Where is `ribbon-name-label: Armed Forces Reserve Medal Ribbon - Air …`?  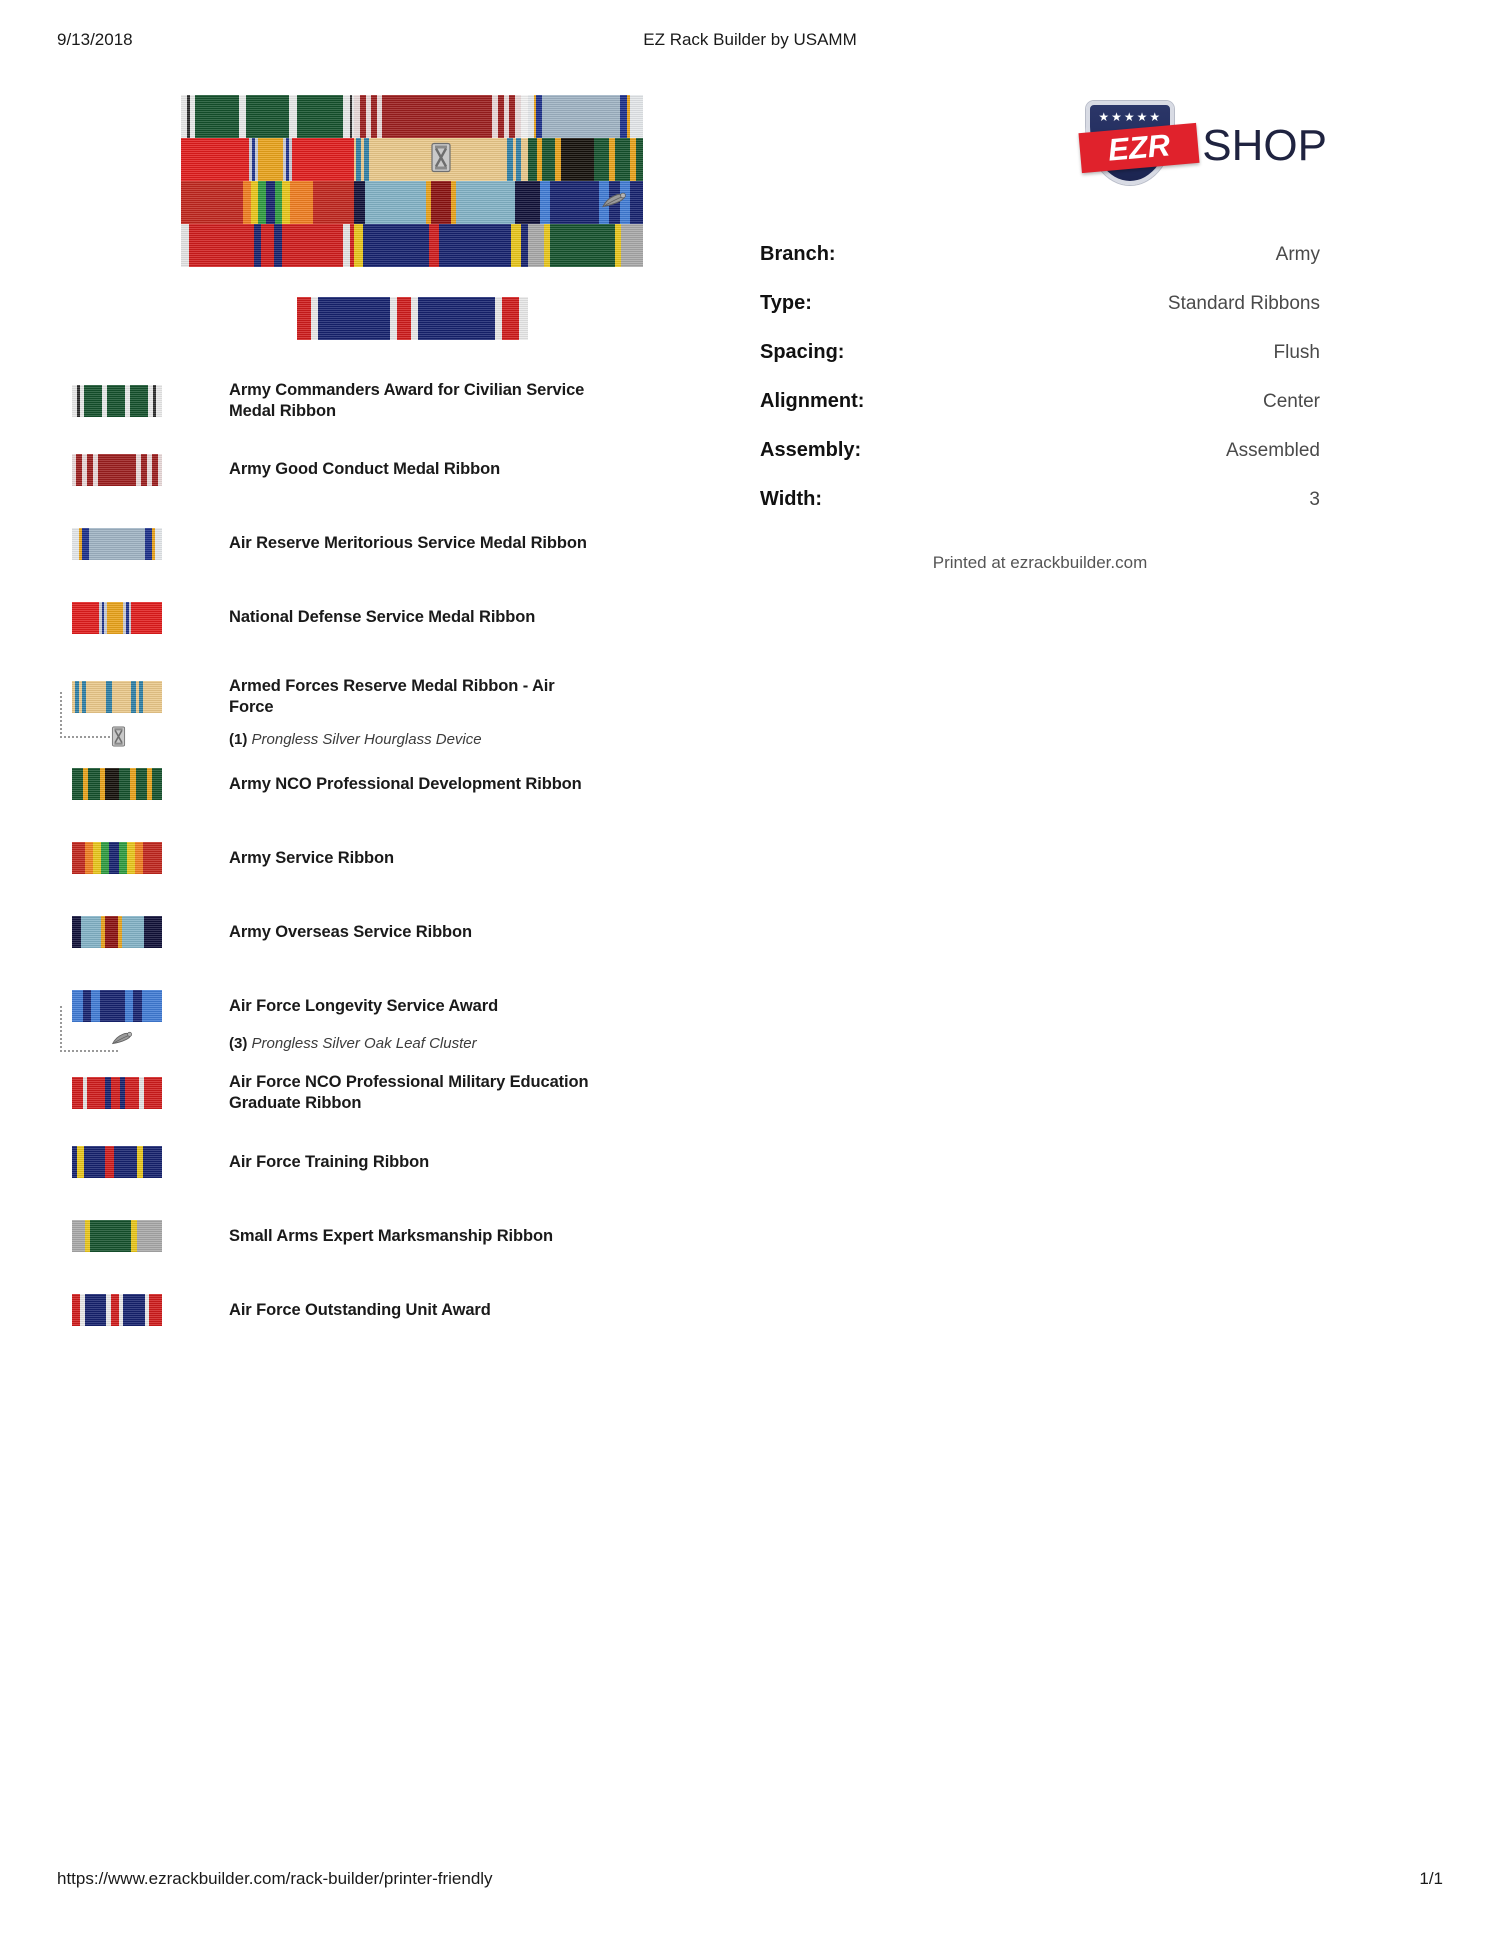
ribbon-name-label: Armed Forces Reserve Medal Ribbon - Air … is located at coordinates (392, 697).